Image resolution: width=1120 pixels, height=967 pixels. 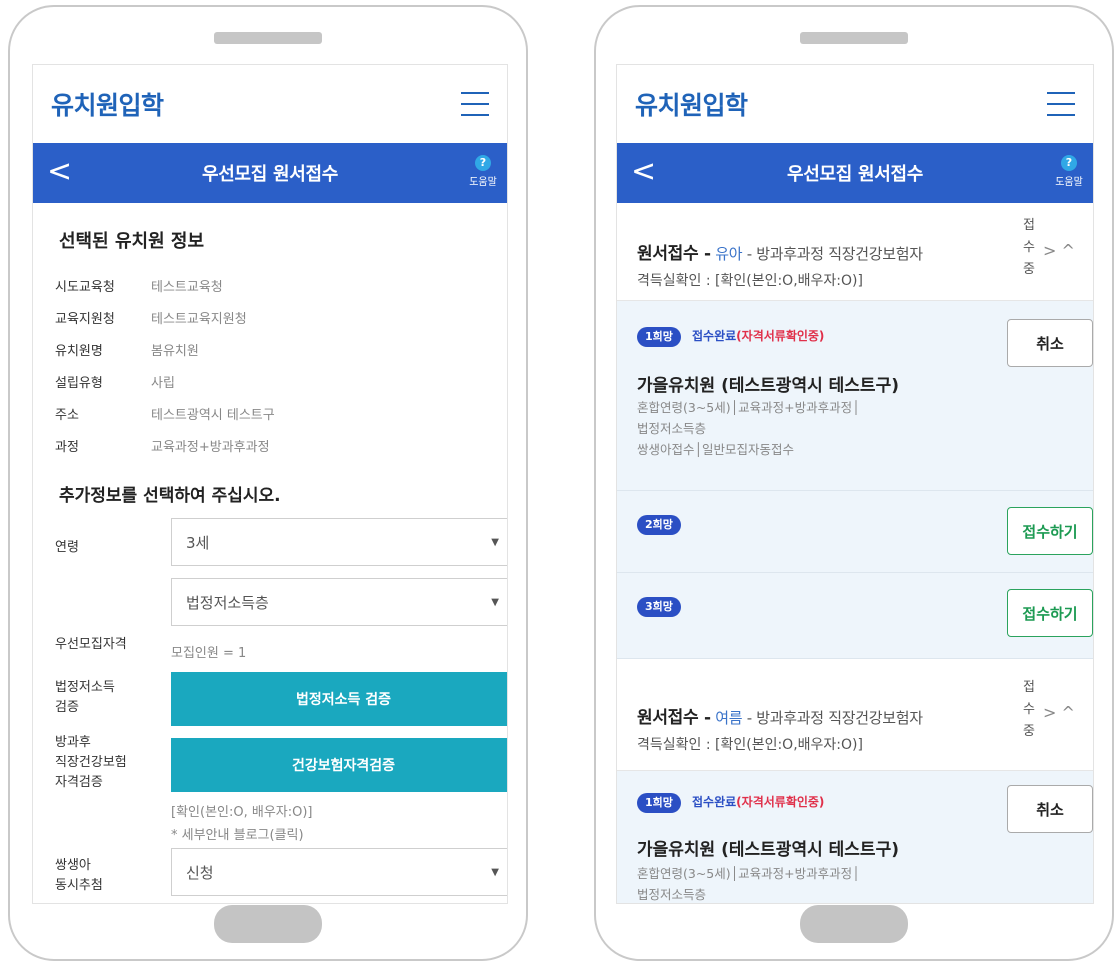 What do you see at coordinates (200, 872) in the screenshot?
I see `twins-value: 신청` at bounding box center [200, 872].